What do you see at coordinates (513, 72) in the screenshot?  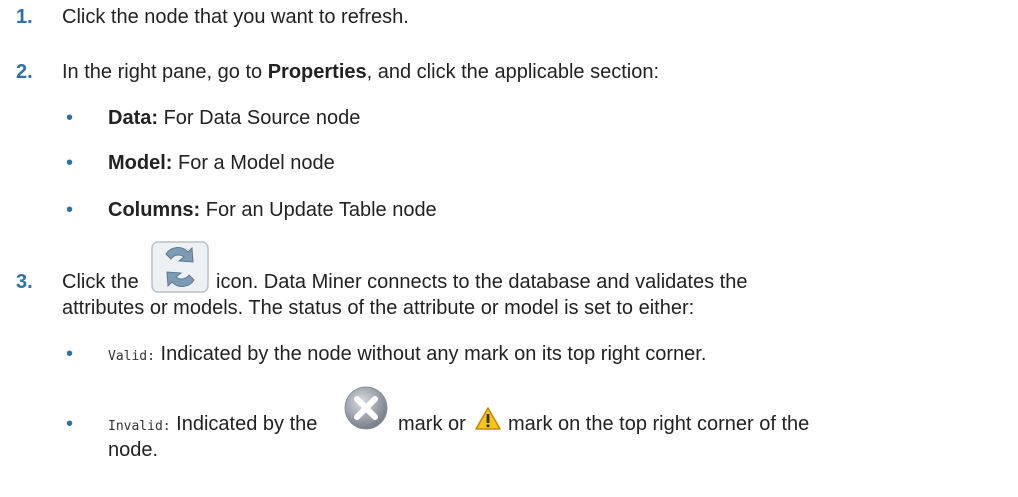 I see `step-text-suffix: , and click the applicable section:` at bounding box center [513, 72].